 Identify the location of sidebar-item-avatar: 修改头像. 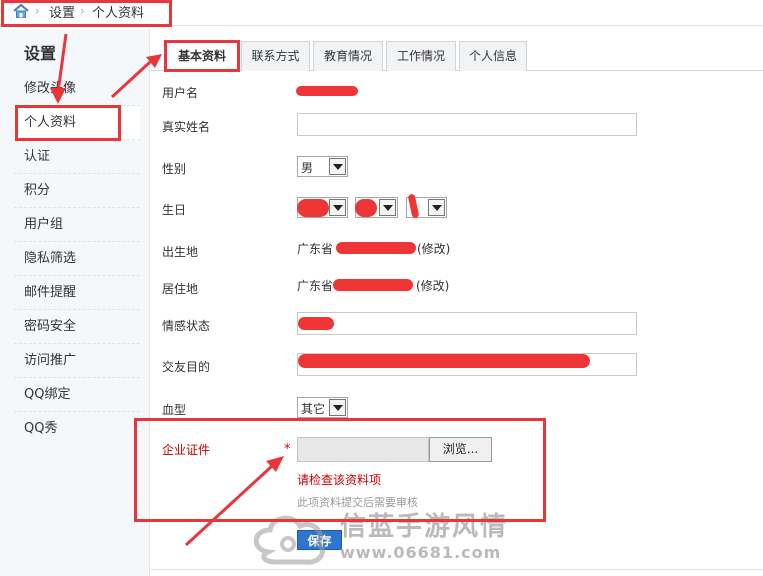
(77, 89).